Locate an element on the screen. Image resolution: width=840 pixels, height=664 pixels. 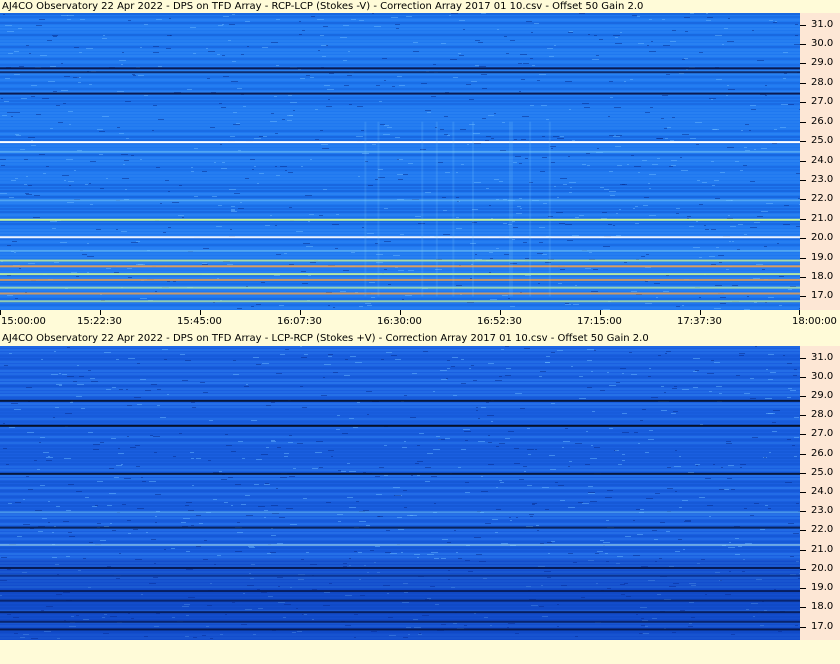
emission-streak is located at coordinates (365, 209).